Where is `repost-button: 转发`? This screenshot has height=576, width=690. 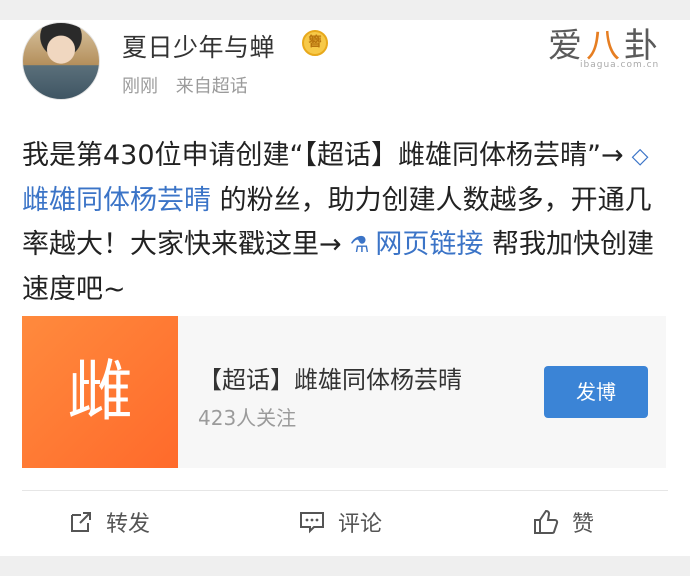 repost-button: 转发 is located at coordinates (109, 522).